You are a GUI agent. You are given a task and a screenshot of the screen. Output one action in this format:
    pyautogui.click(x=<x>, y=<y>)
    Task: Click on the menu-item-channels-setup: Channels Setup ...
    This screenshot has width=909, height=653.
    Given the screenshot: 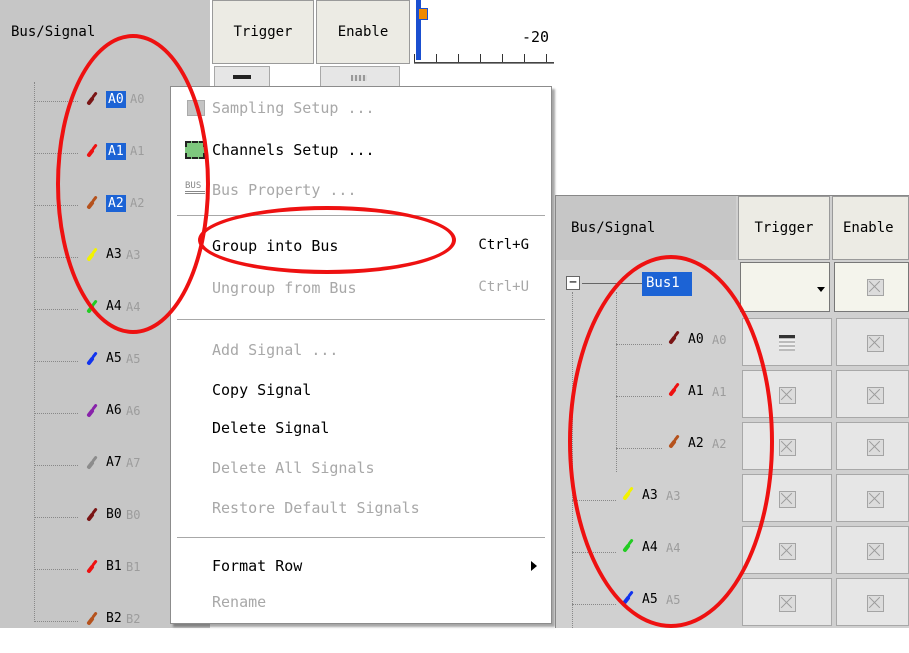 What is the action you would take?
    pyautogui.click(x=361, y=151)
    